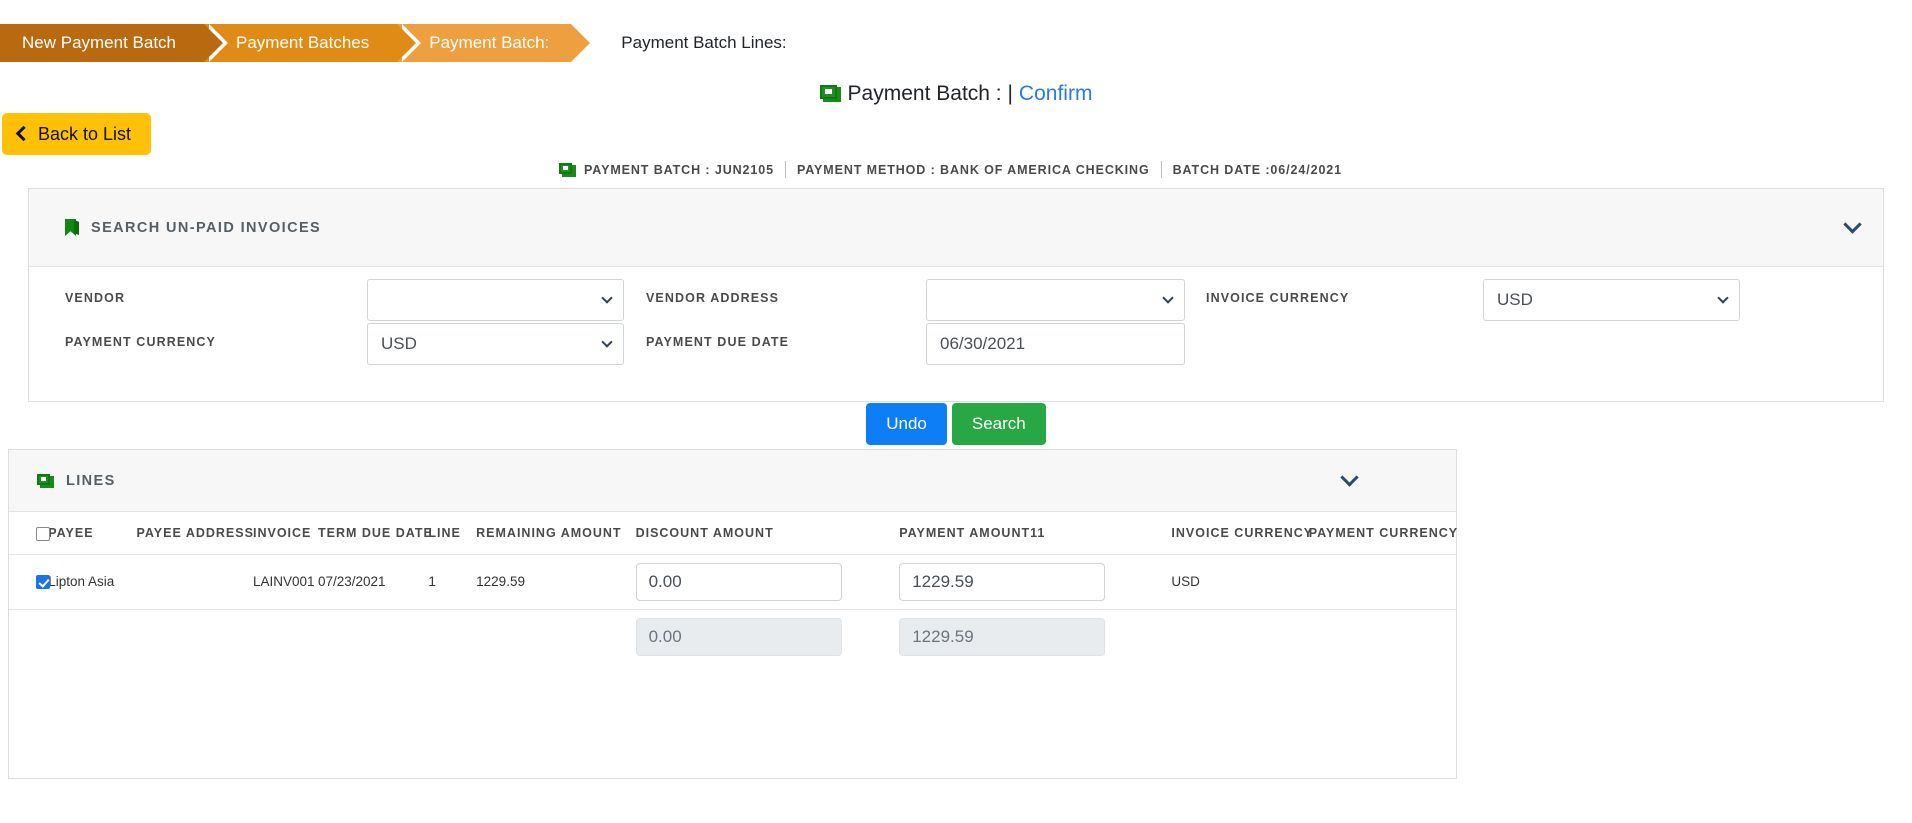 The width and height of the screenshot is (1912, 823). Describe the element at coordinates (1055, 300) in the screenshot. I see `vendor-address-select` at that location.